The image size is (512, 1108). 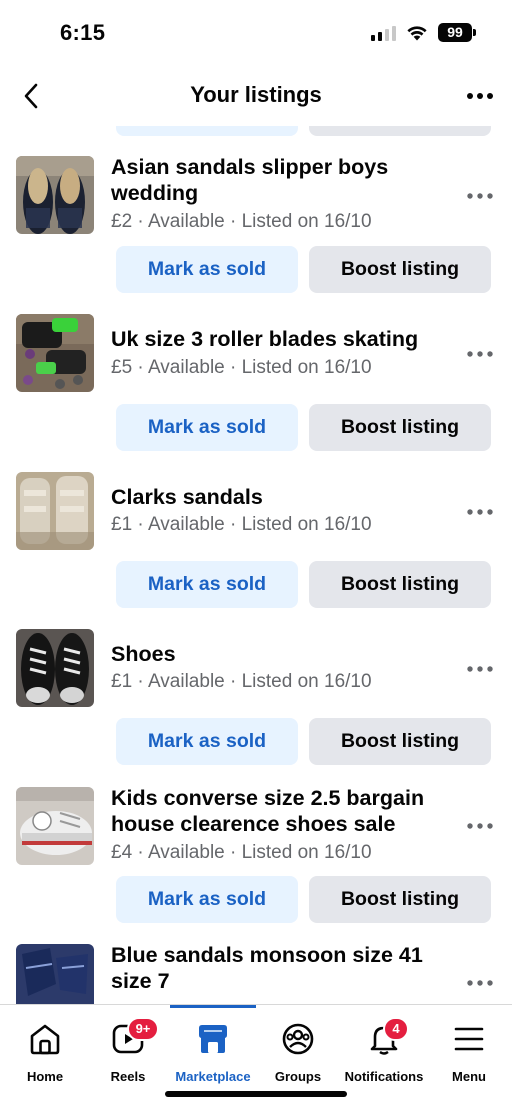 I want to click on notifications-badge: 4, so click(x=396, y=1029).